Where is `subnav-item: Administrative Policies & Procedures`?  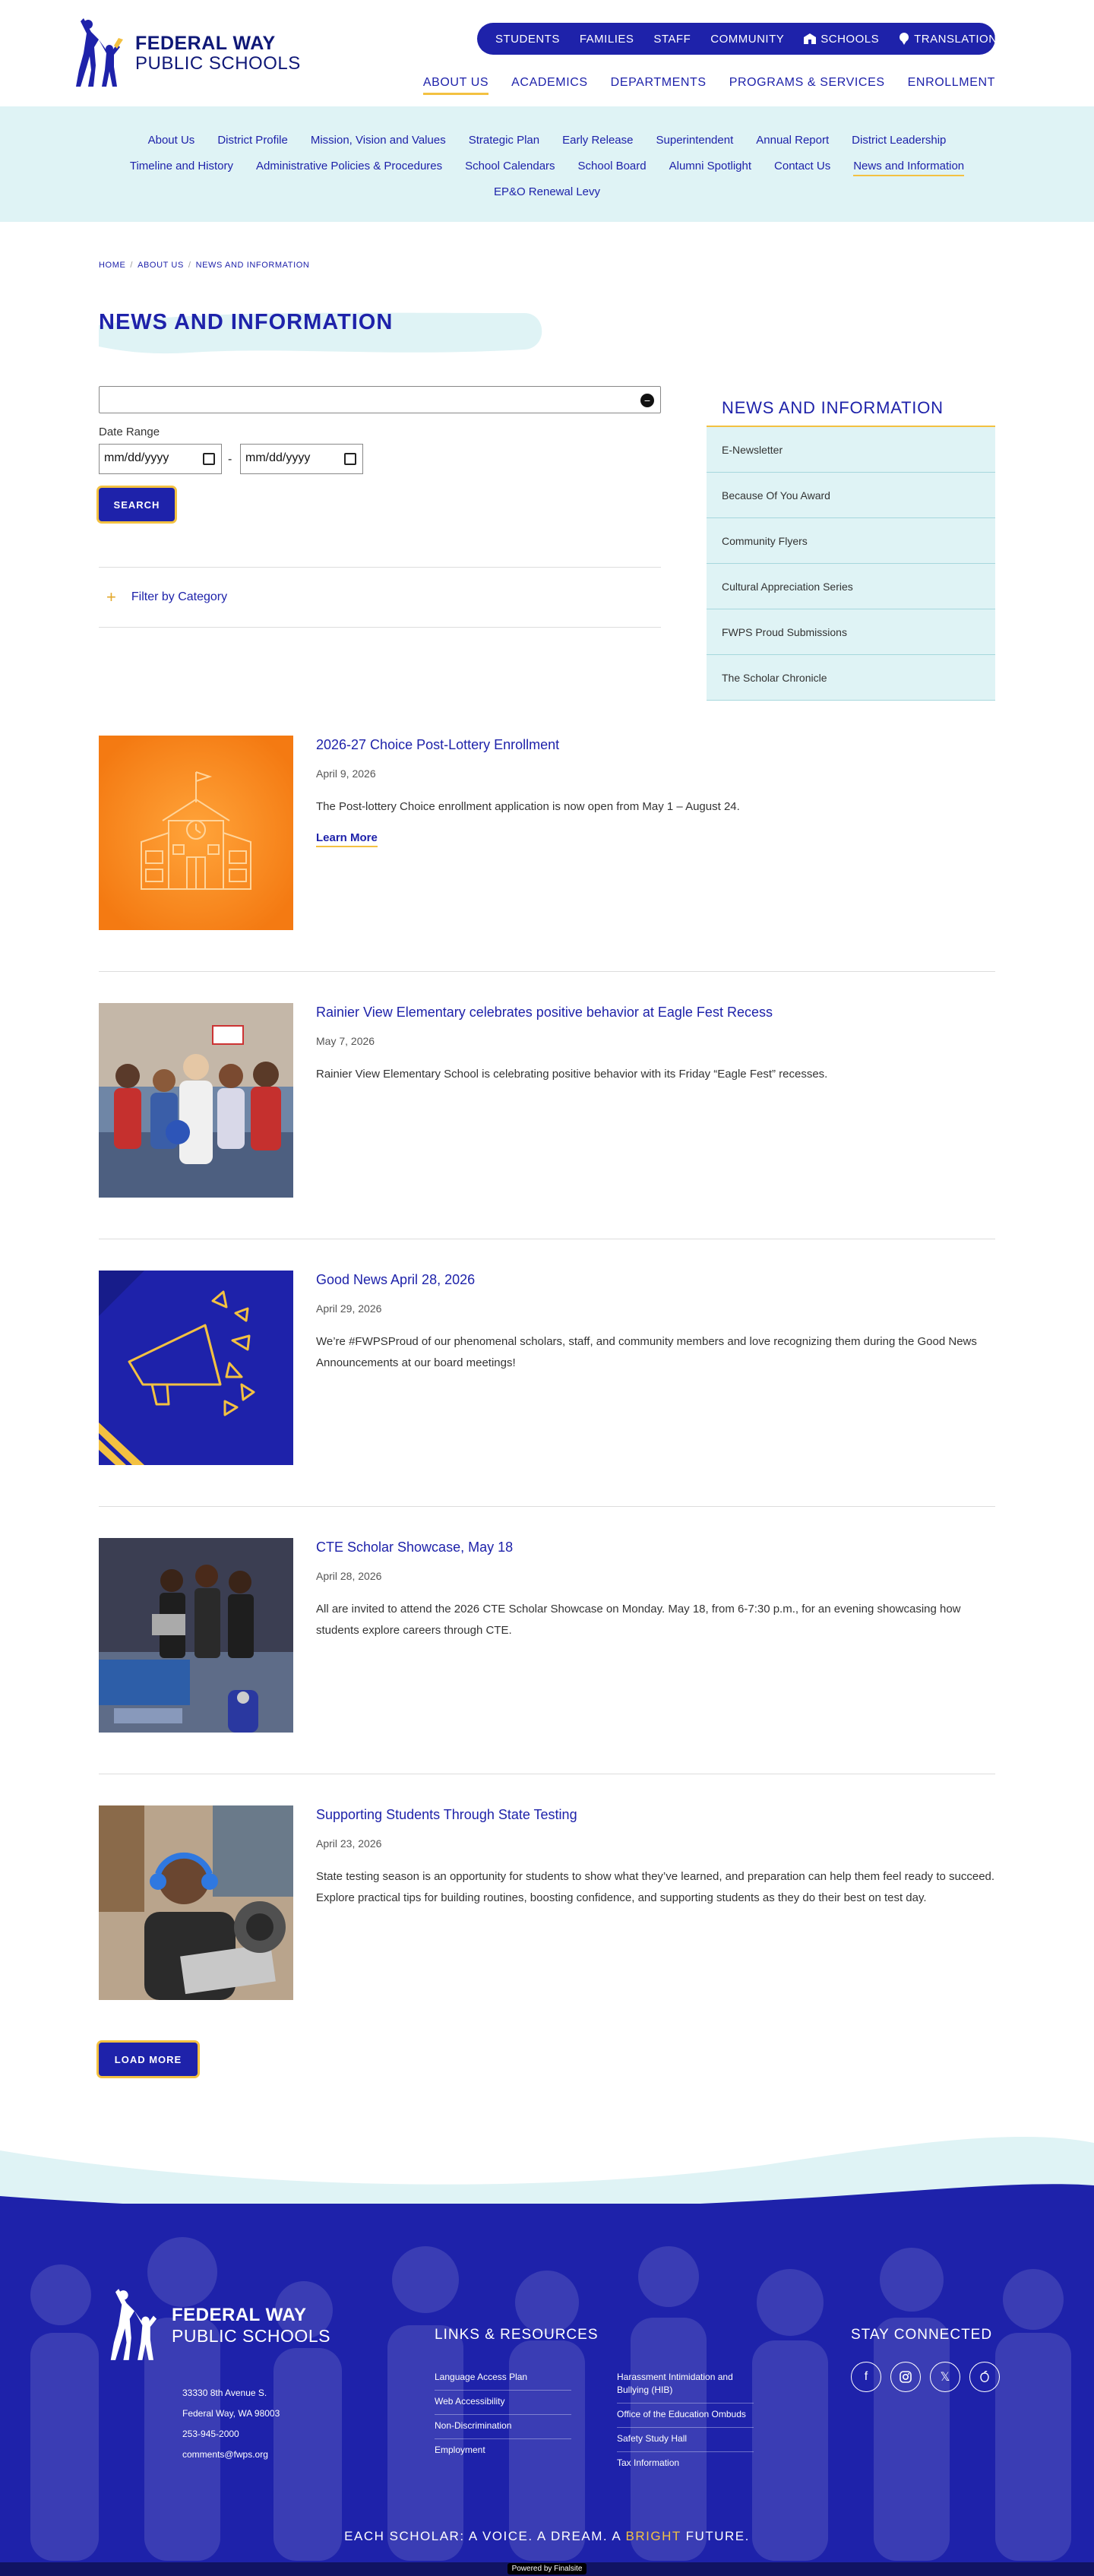 subnav-item: Administrative Policies & Procedures is located at coordinates (349, 168).